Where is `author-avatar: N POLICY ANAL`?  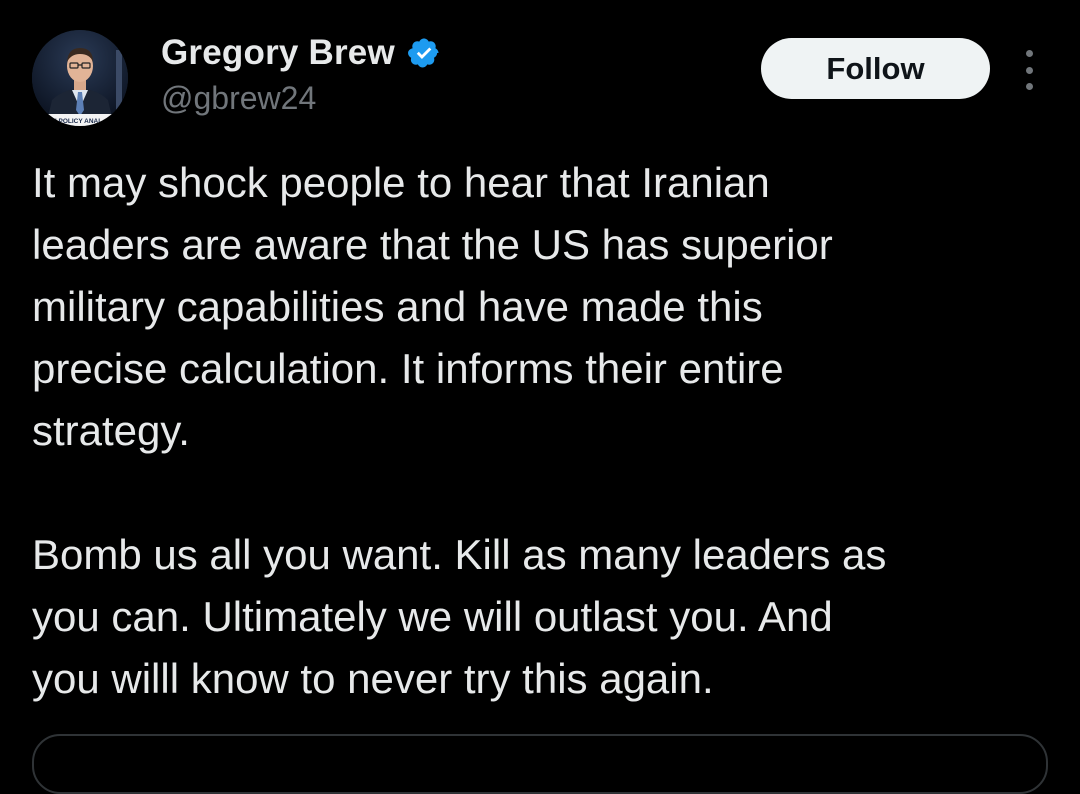 author-avatar: N POLICY ANAL is located at coordinates (80, 78).